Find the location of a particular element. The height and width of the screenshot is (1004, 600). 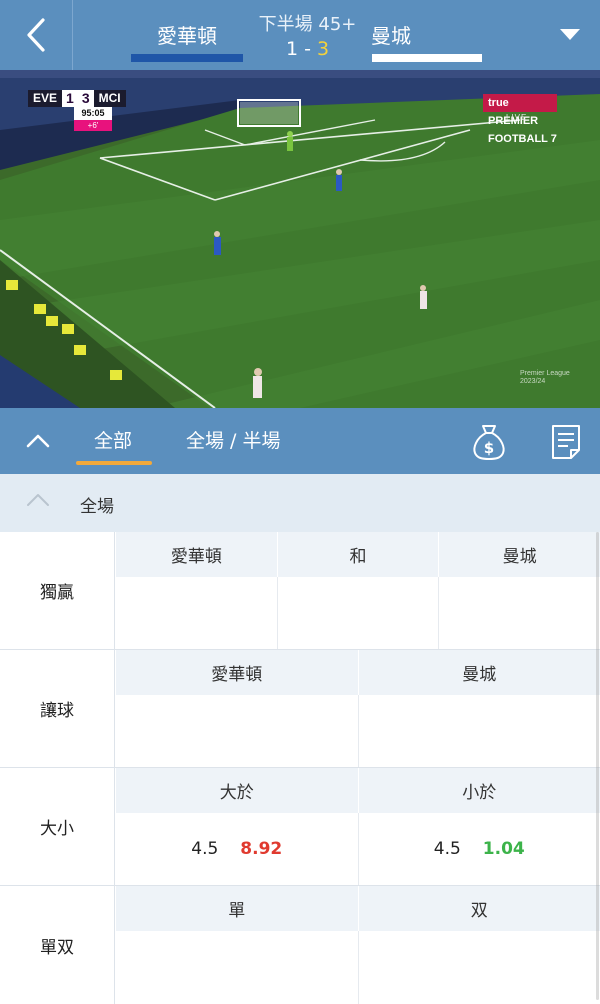

collapse-video-button is located at coordinates (38, 441).